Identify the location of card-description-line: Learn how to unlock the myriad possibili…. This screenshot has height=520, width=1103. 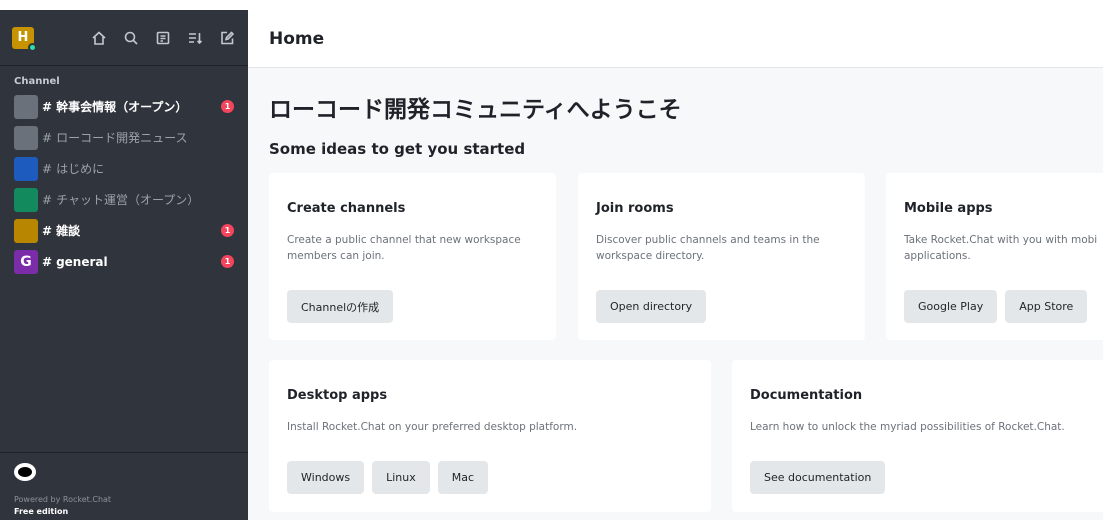
(907, 427).